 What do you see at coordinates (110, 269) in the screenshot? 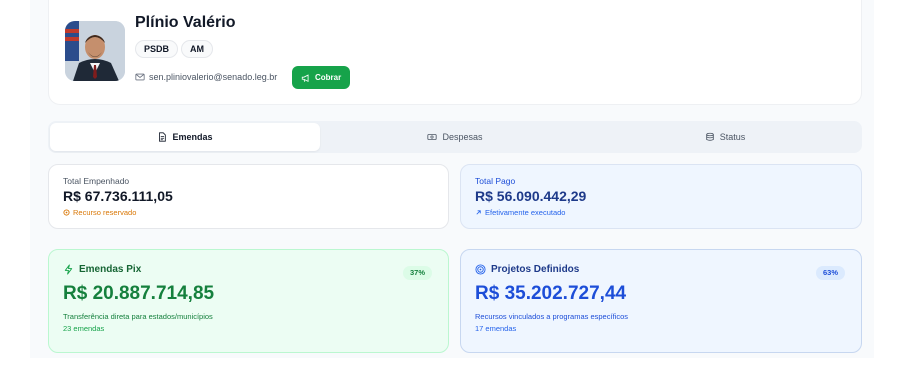
I see `emendas-pix-title: Emendas Pix` at bounding box center [110, 269].